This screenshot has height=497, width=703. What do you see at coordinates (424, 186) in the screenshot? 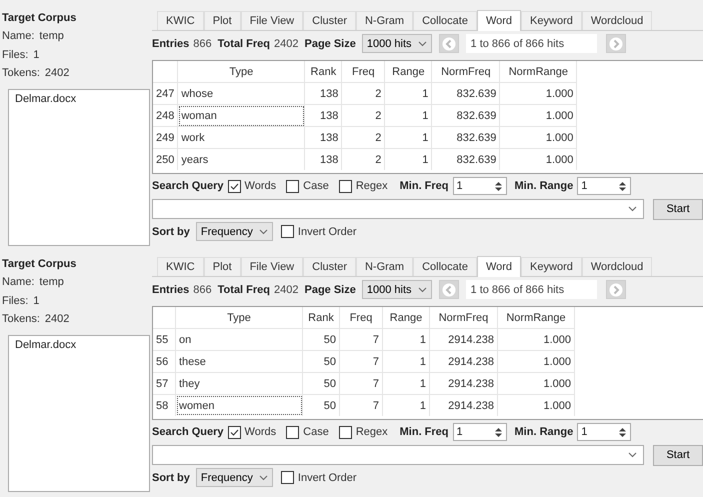
I see `min-freq-label: Min. Freq` at bounding box center [424, 186].